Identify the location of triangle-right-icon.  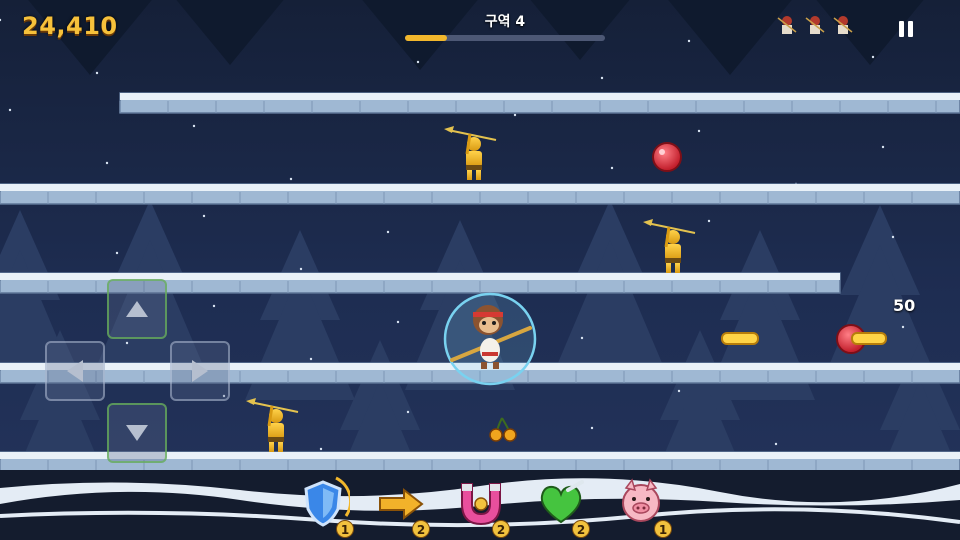
(200, 371).